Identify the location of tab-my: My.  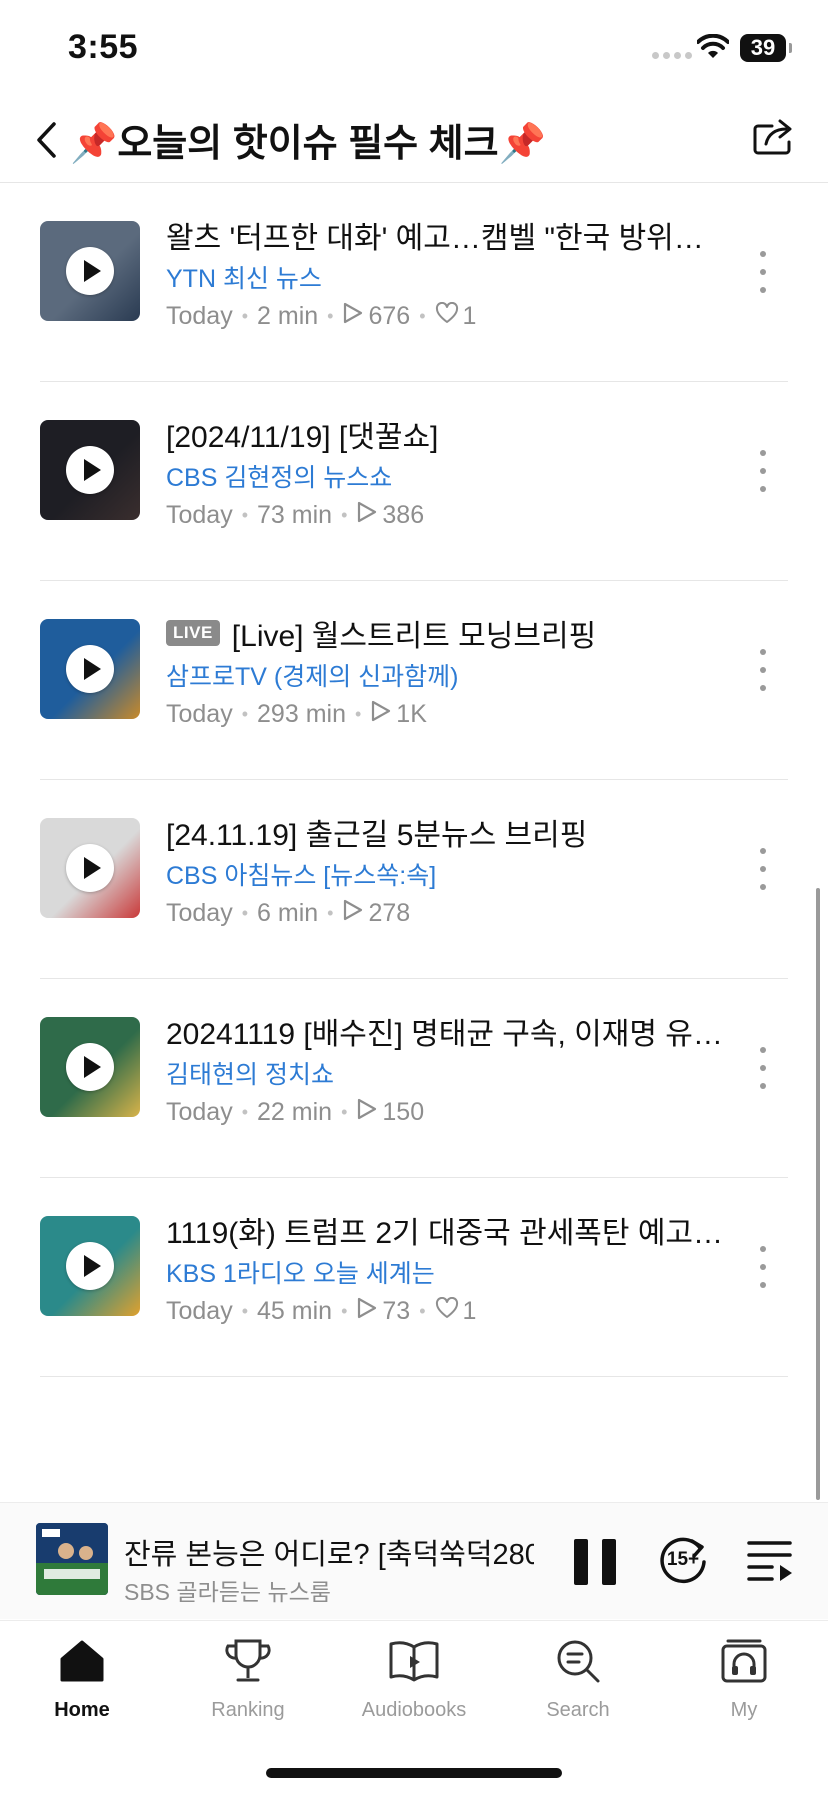
(744, 1685).